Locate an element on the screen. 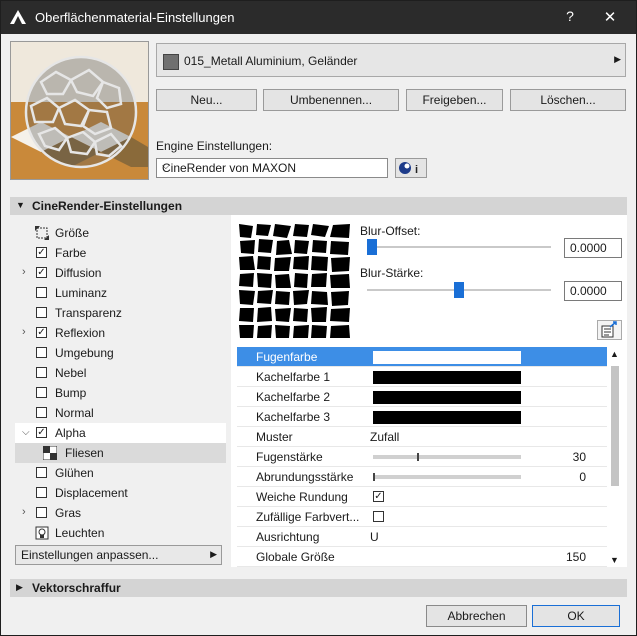 Image resolution: width=637 pixels, height=636 pixels. property-row-rounding: Abrundungsstärke 0 is located at coordinates (422, 477).